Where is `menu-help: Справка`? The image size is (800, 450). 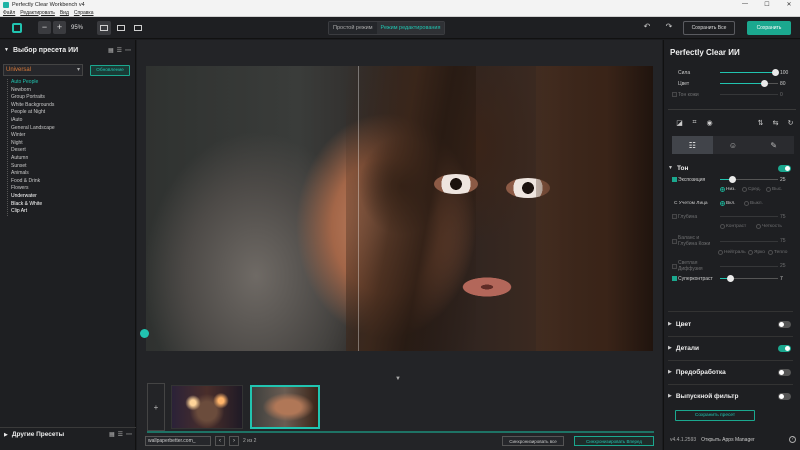 menu-help: Справка is located at coordinates (84, 13).